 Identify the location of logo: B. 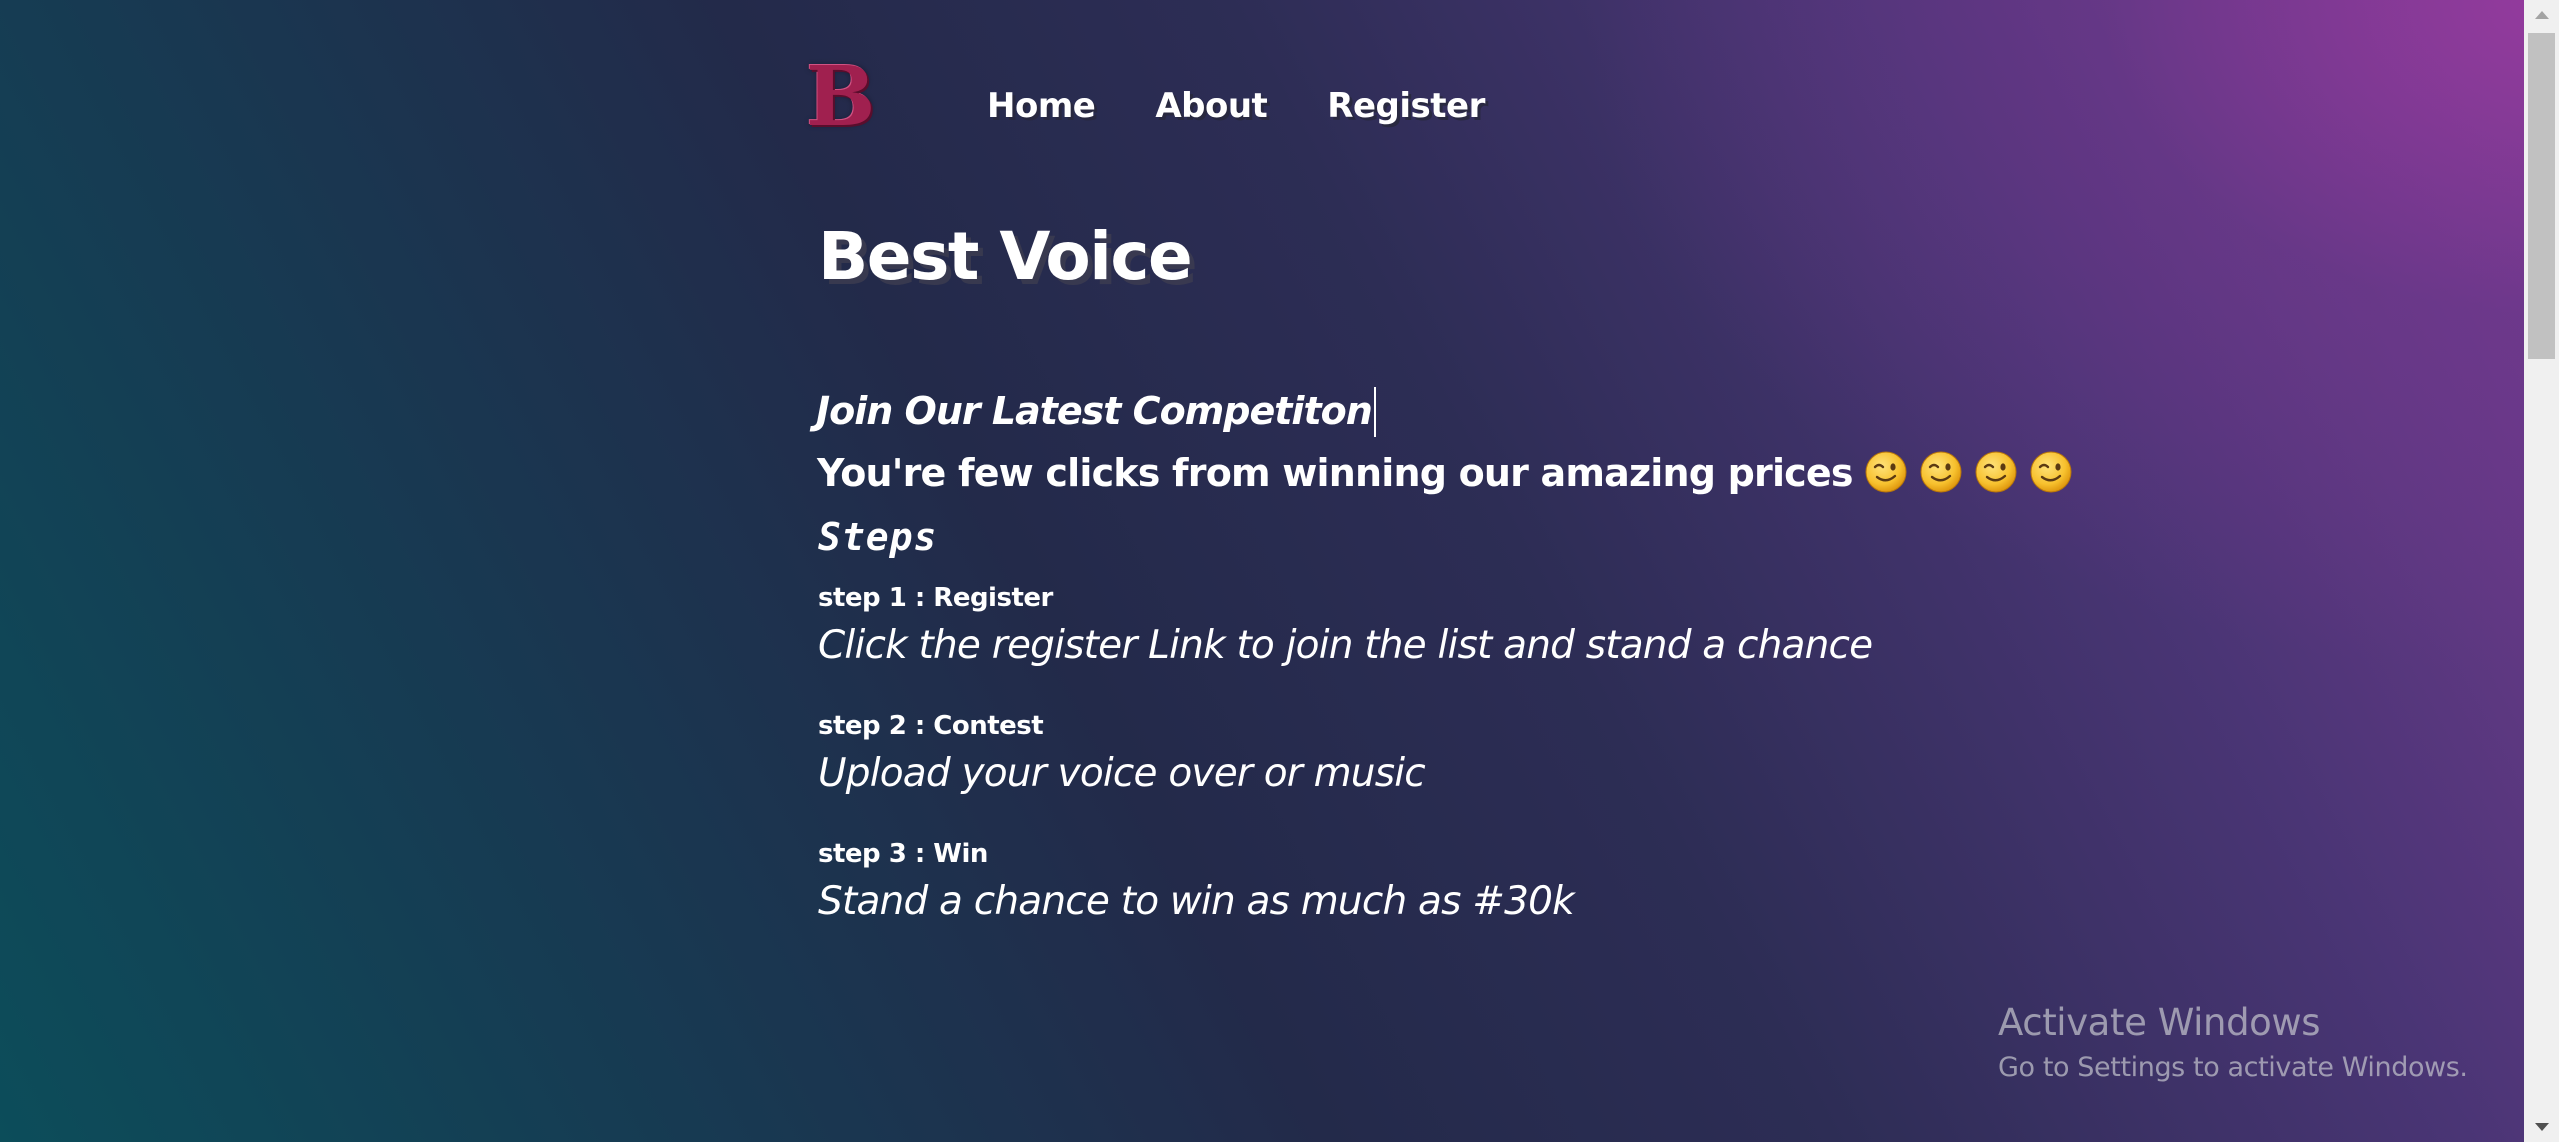
(840, 97).